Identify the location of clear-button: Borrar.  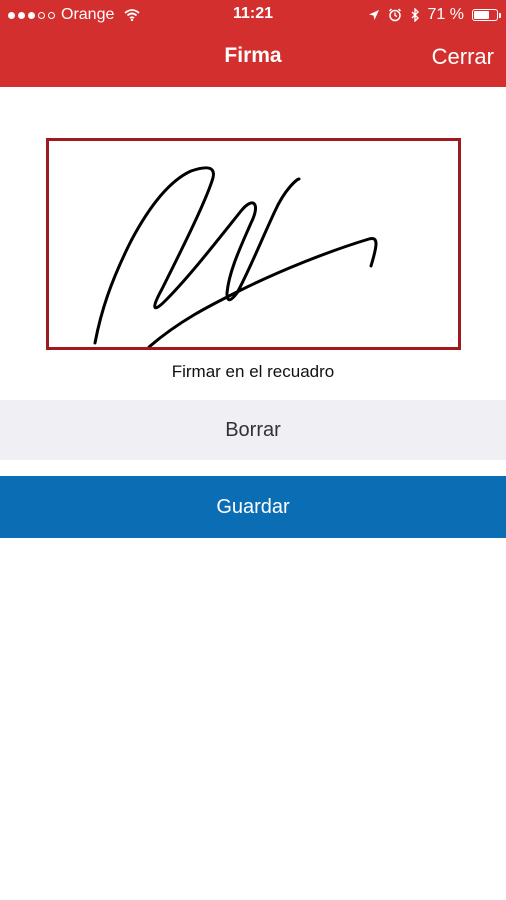
(253, 430).